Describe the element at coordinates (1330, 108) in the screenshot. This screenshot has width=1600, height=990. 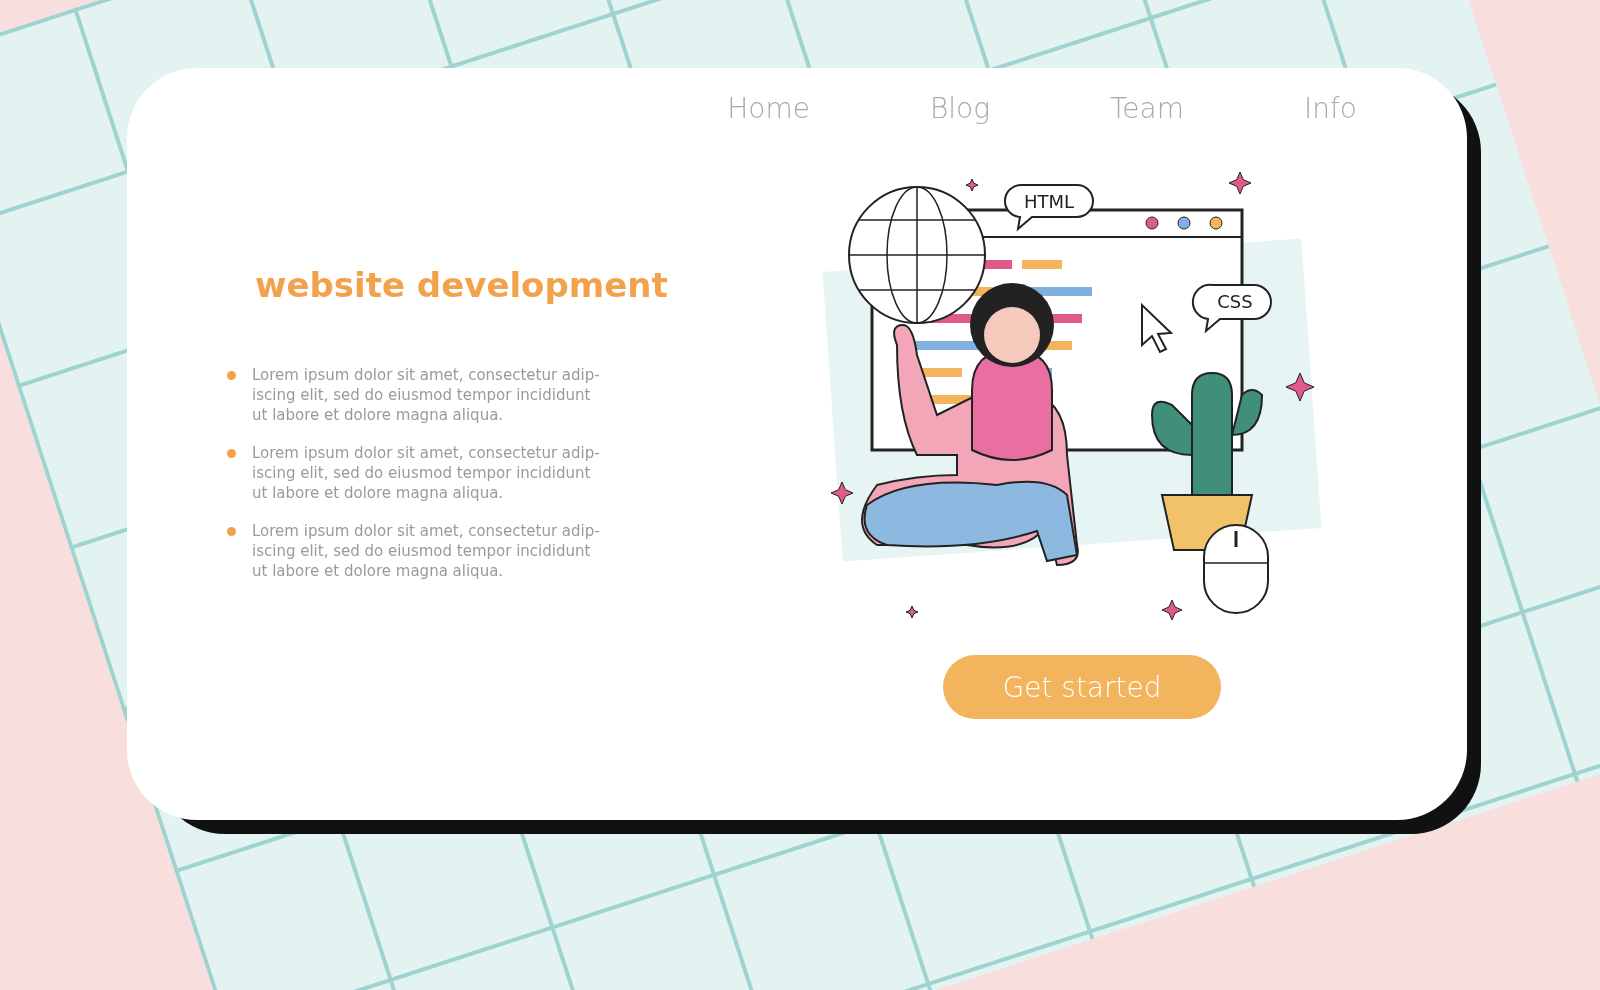
I see `nav-link: Info` at that location.